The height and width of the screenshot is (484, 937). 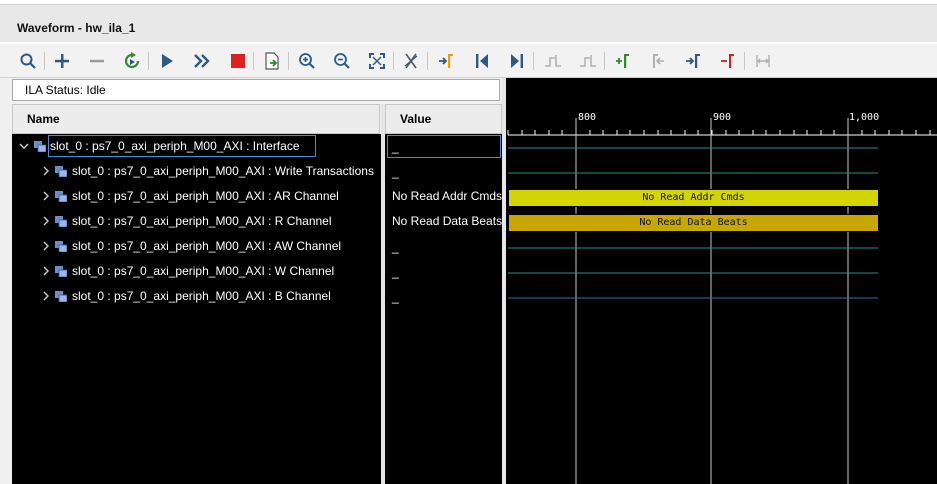 I want to click on previous-transition-icon, so click(x=553, y=61).